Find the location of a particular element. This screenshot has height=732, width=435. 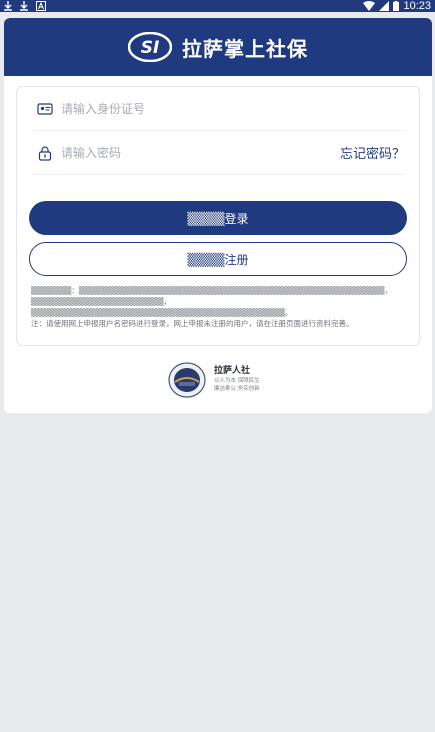

footer-slogan: 以人为本 保障民生 廉洁奉公 务实创新 is located at coordinates (252, 385).